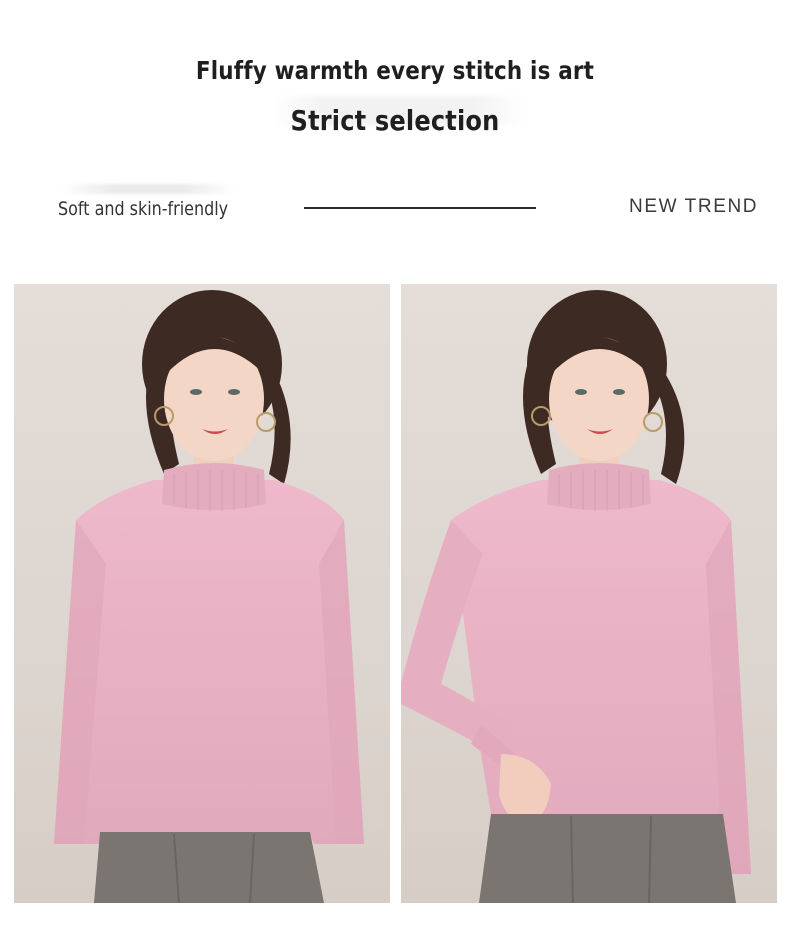 The image size is (790, 944). I want to click on headline-secondary: Strict selection, so click(395, 120).